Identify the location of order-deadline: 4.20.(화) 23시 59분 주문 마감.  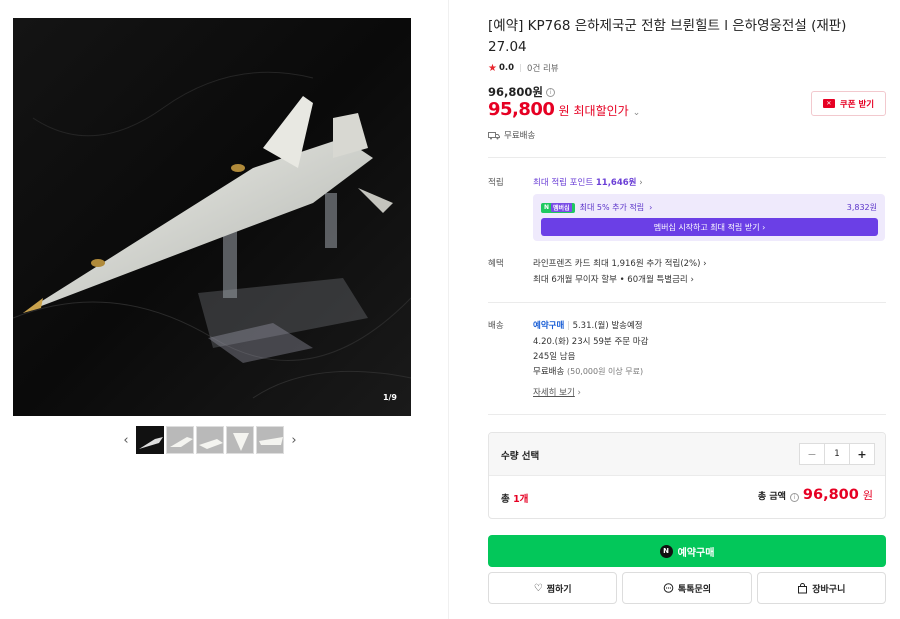
(591, 342).